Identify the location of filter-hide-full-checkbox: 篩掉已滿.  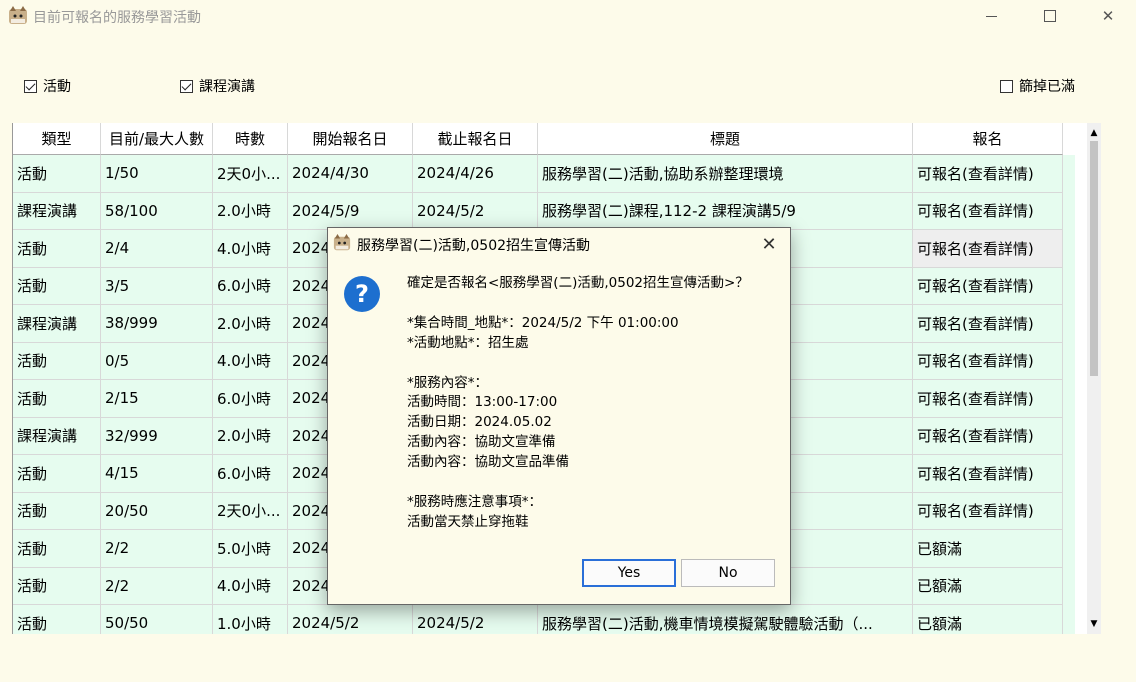
(1037, 86).